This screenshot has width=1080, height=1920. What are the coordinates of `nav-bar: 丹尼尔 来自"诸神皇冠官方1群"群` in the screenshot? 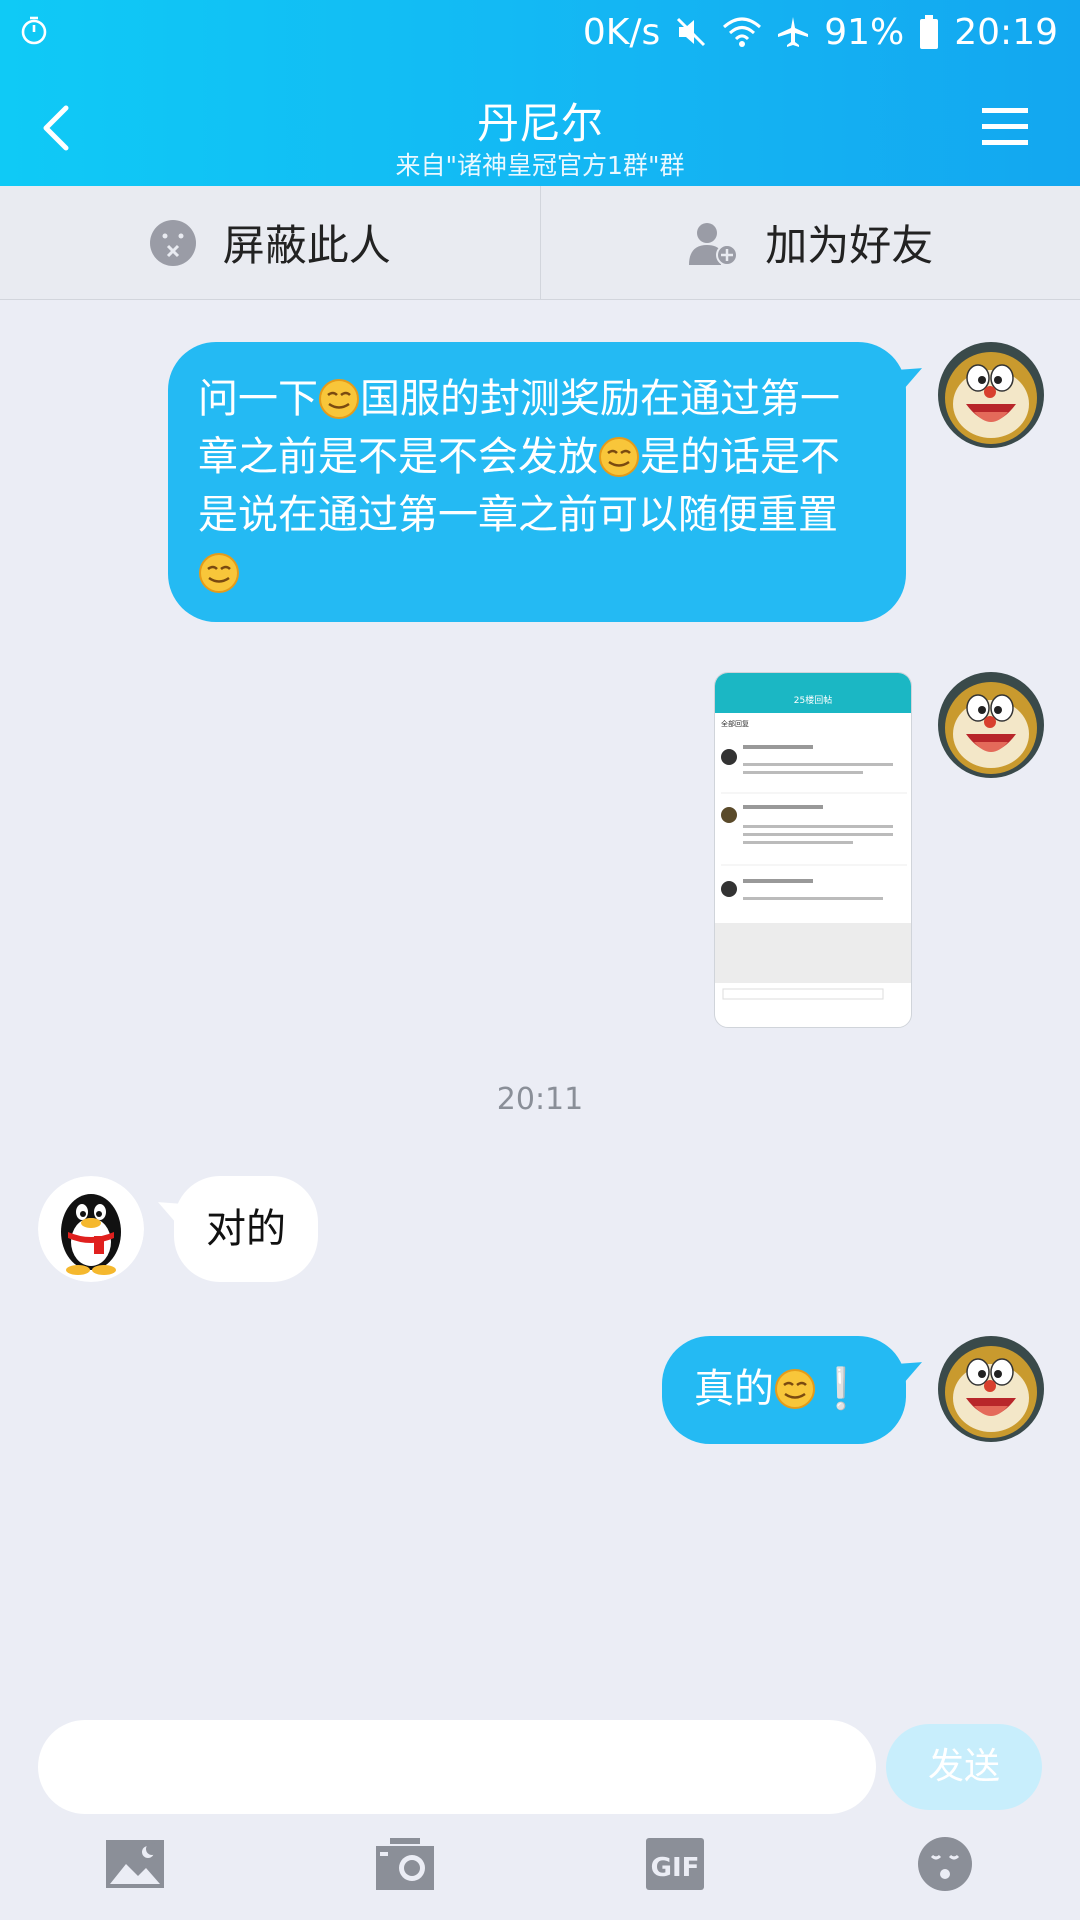 It's located at (540, 125).